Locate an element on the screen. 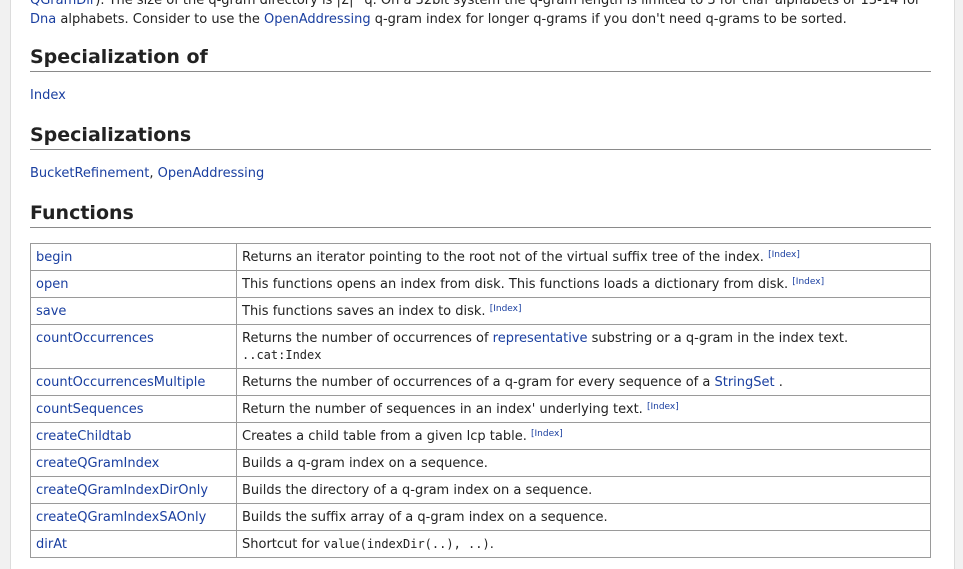 The width and height of the screenshot is (963, 569). function-desc-cell: Builds a q-gram index on a sequence. is located at coordinates (583, 463).